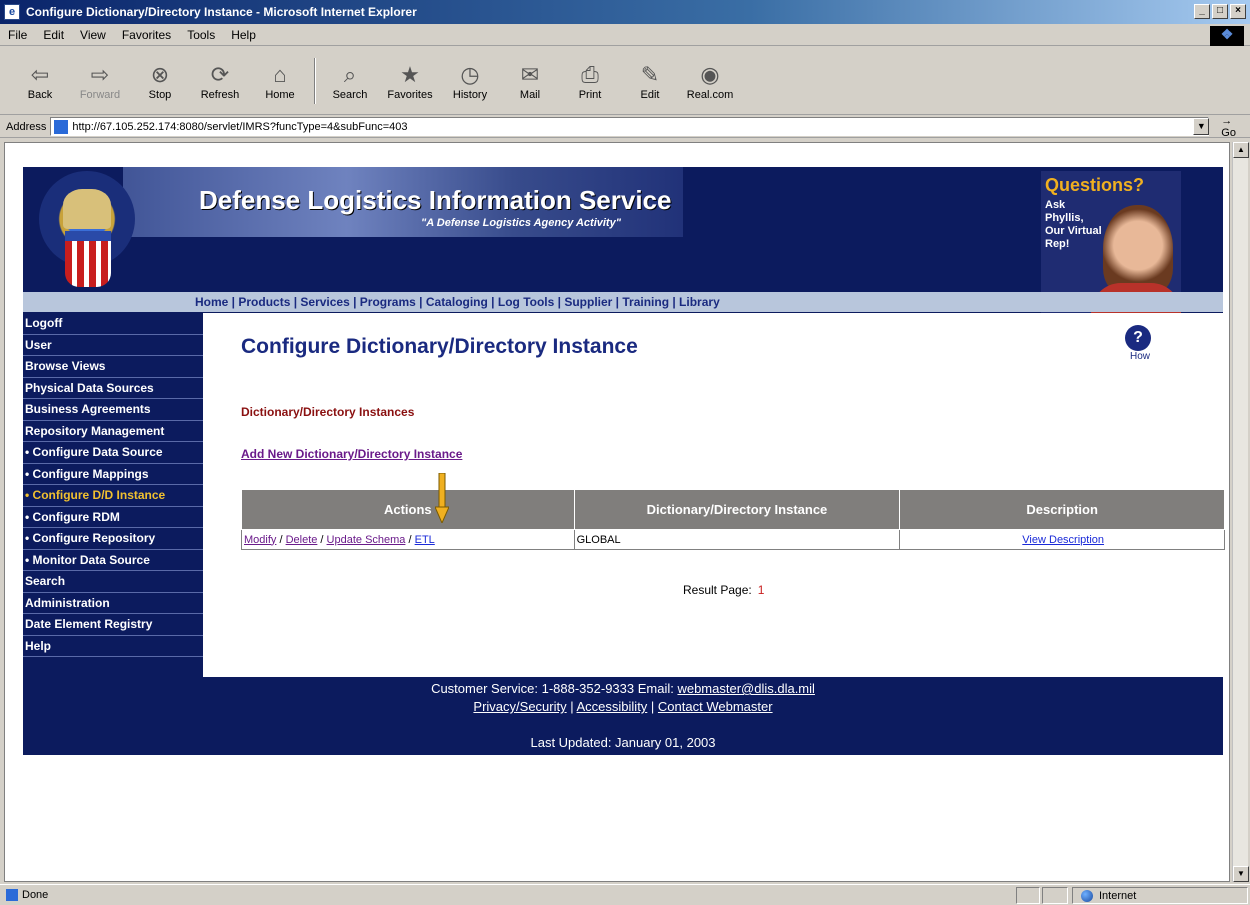 The height and width of the screenshot is (905, 1250). I want to click on sidebar-item-logoff: Logoff, so click(113, 324).